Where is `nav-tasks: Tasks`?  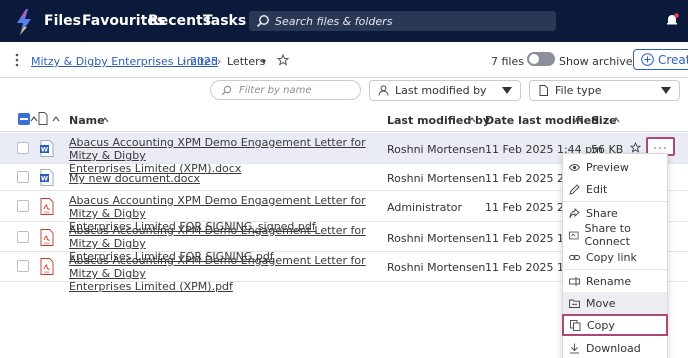 nav-tasks: Tasks is located at coordinates (224, 21).